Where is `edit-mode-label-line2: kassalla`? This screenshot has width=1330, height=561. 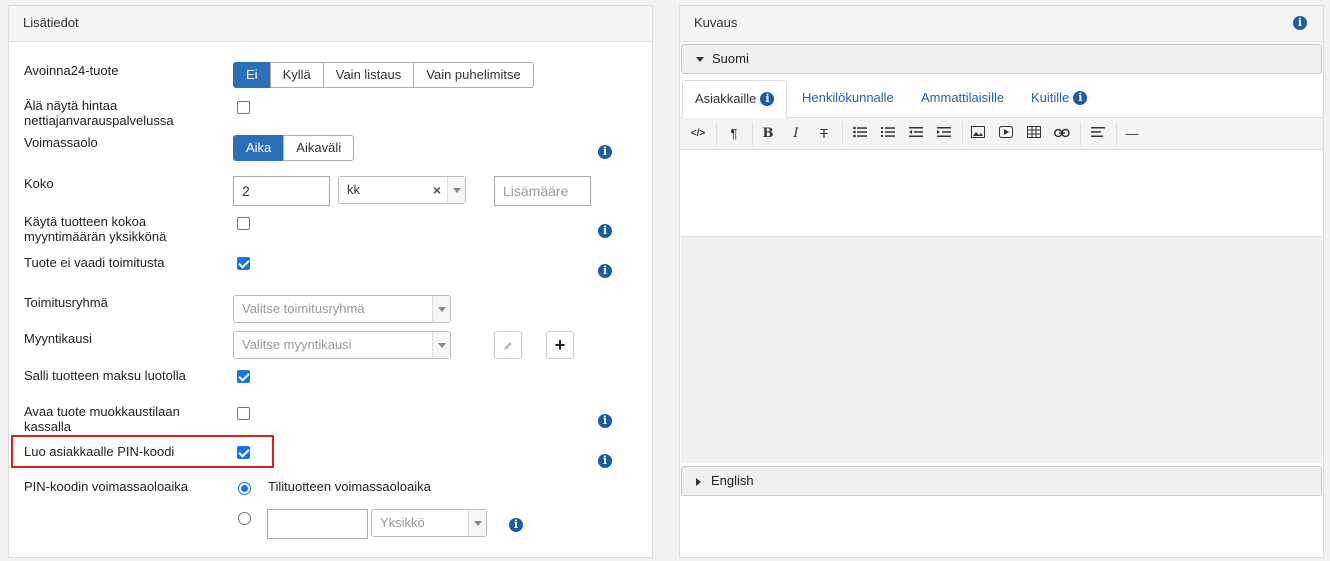 edit-mode-label-line2: kassalla is located at coordinates (47, 426).